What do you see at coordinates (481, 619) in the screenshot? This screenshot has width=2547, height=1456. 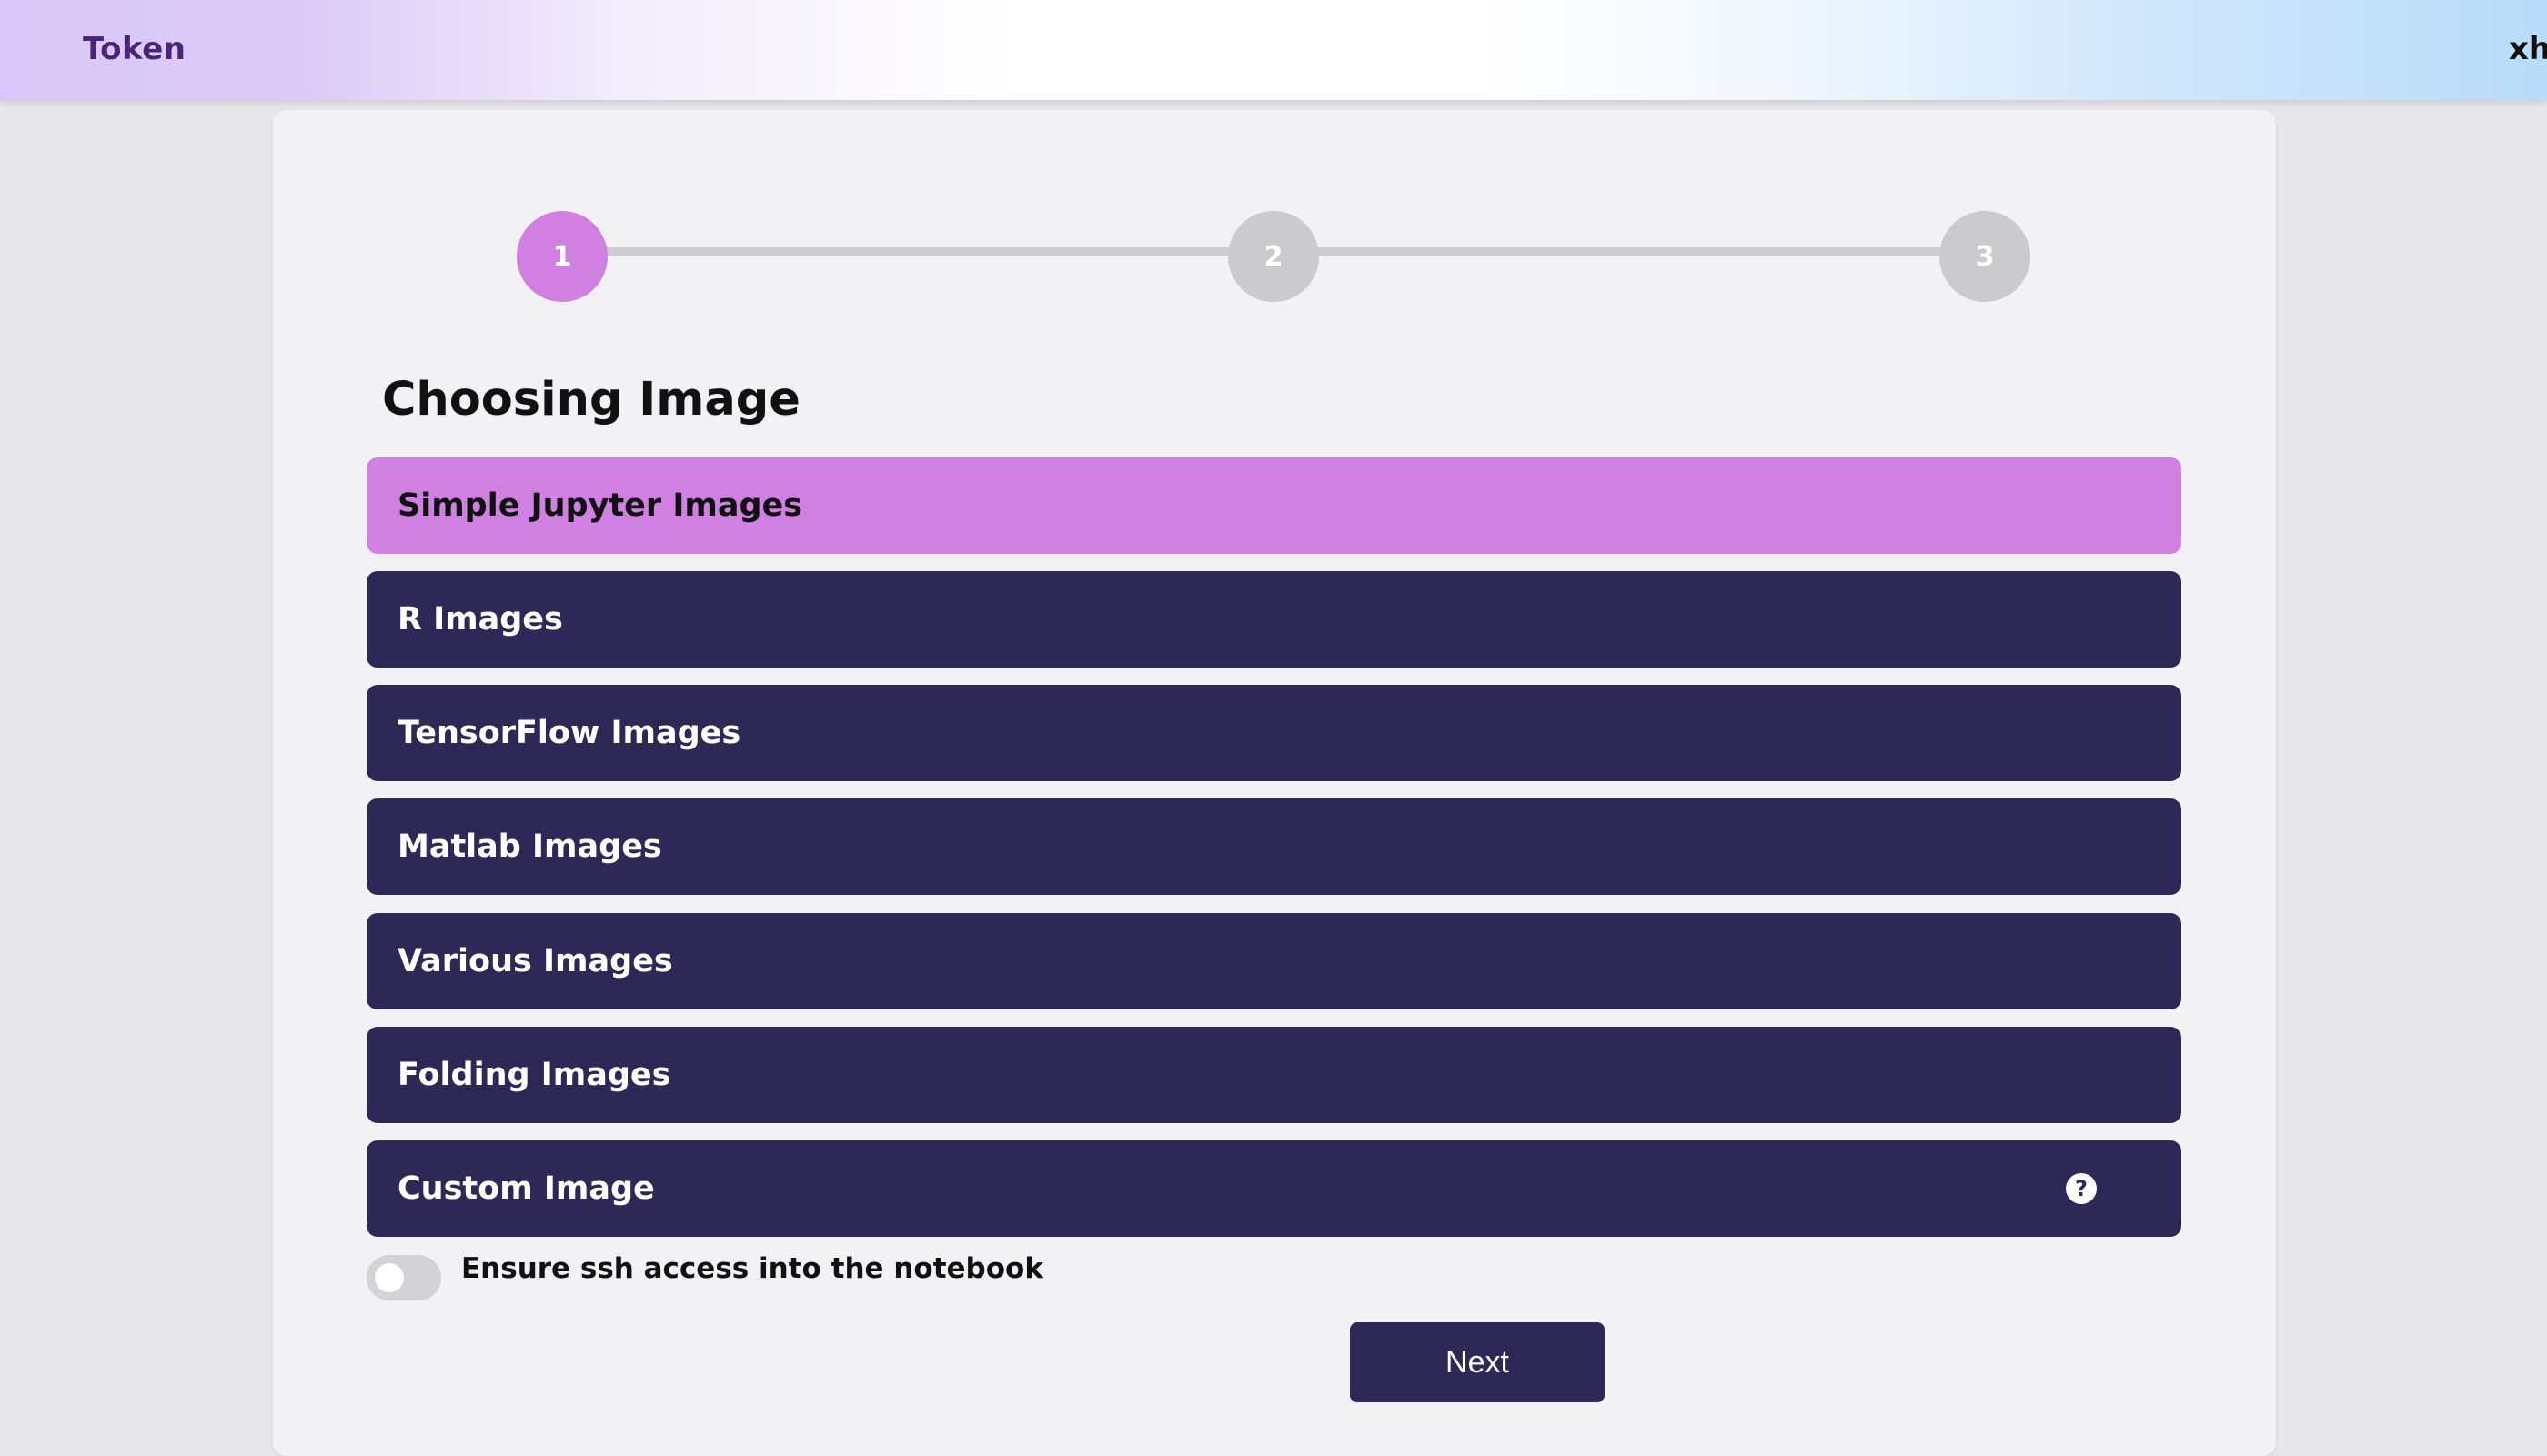 I see `option-label: R Images` at bounding box center [481, 619].